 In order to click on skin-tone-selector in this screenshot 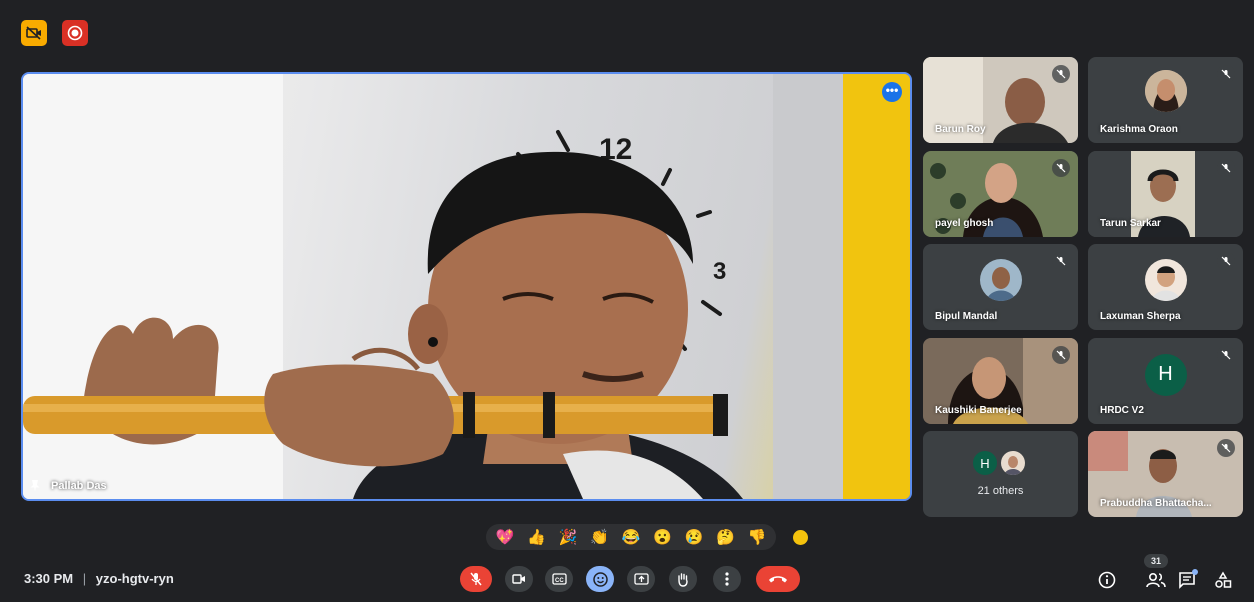, I will do `click(800, 537)`.